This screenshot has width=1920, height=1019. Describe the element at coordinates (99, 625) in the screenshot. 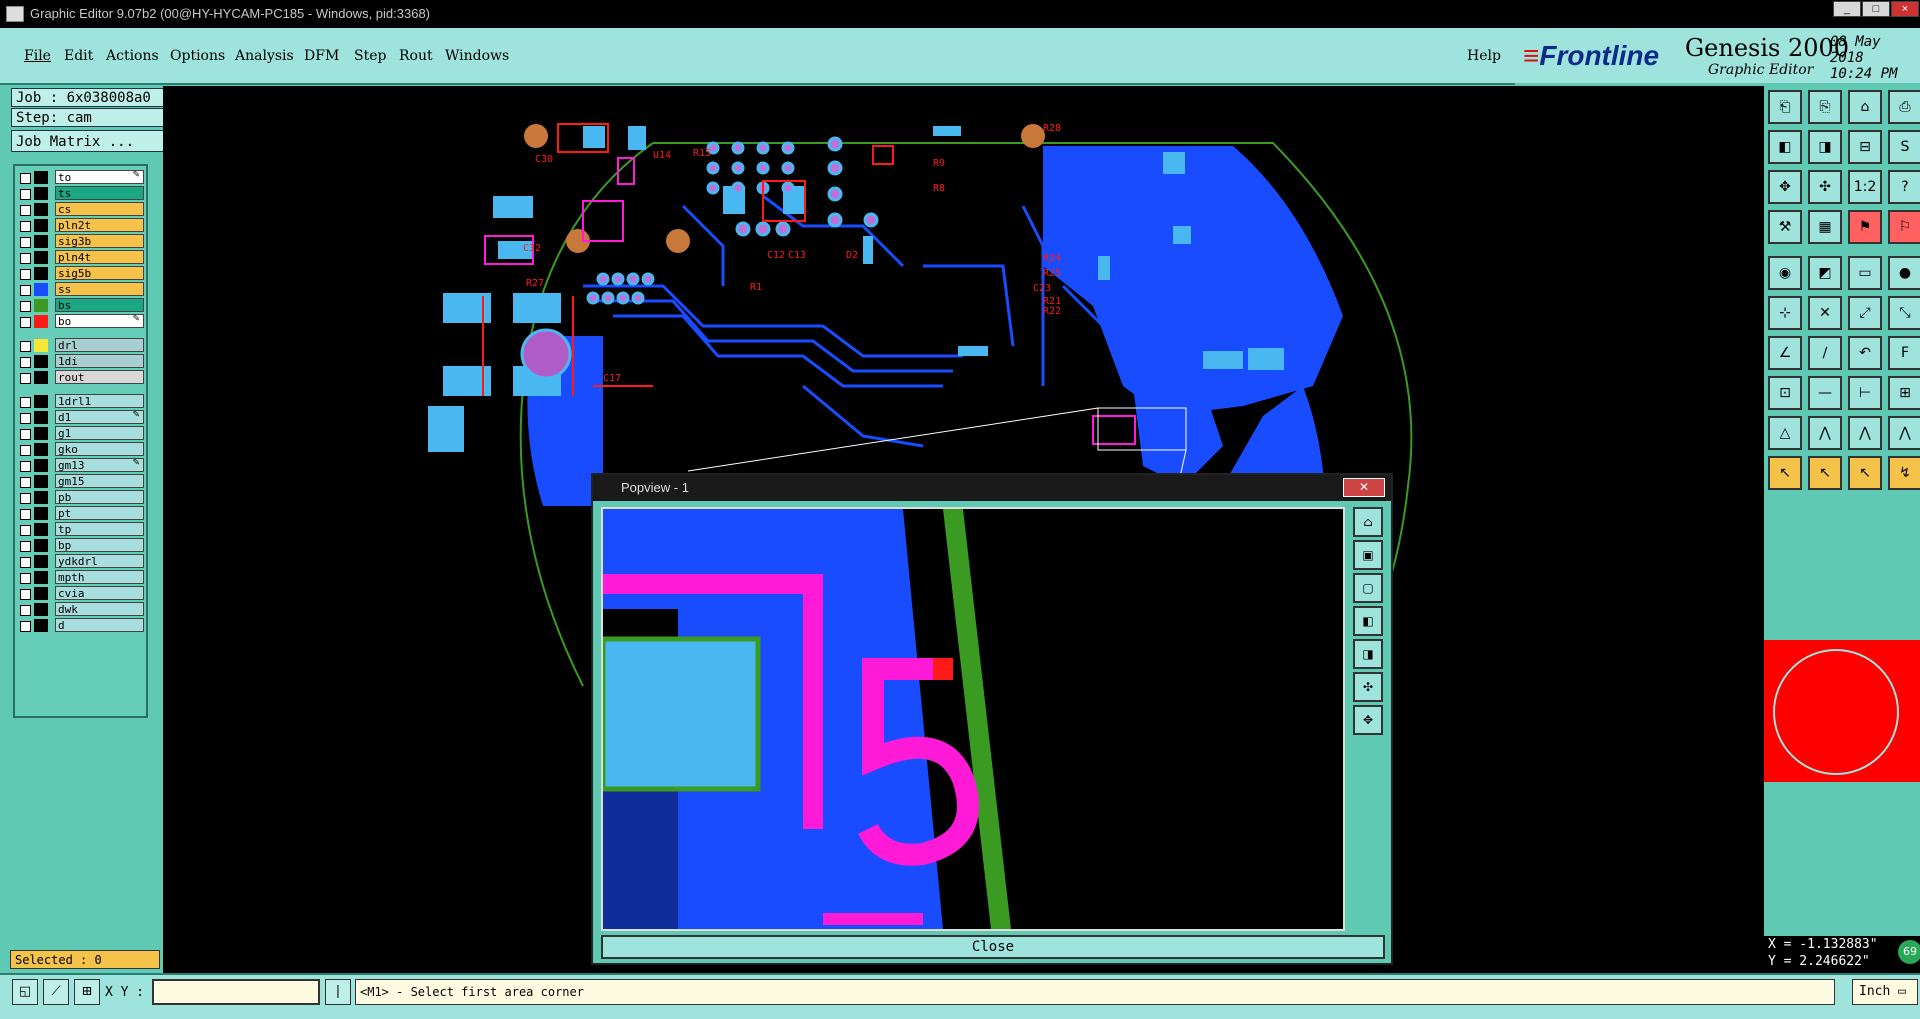

I see `layer-name: d` at that location.